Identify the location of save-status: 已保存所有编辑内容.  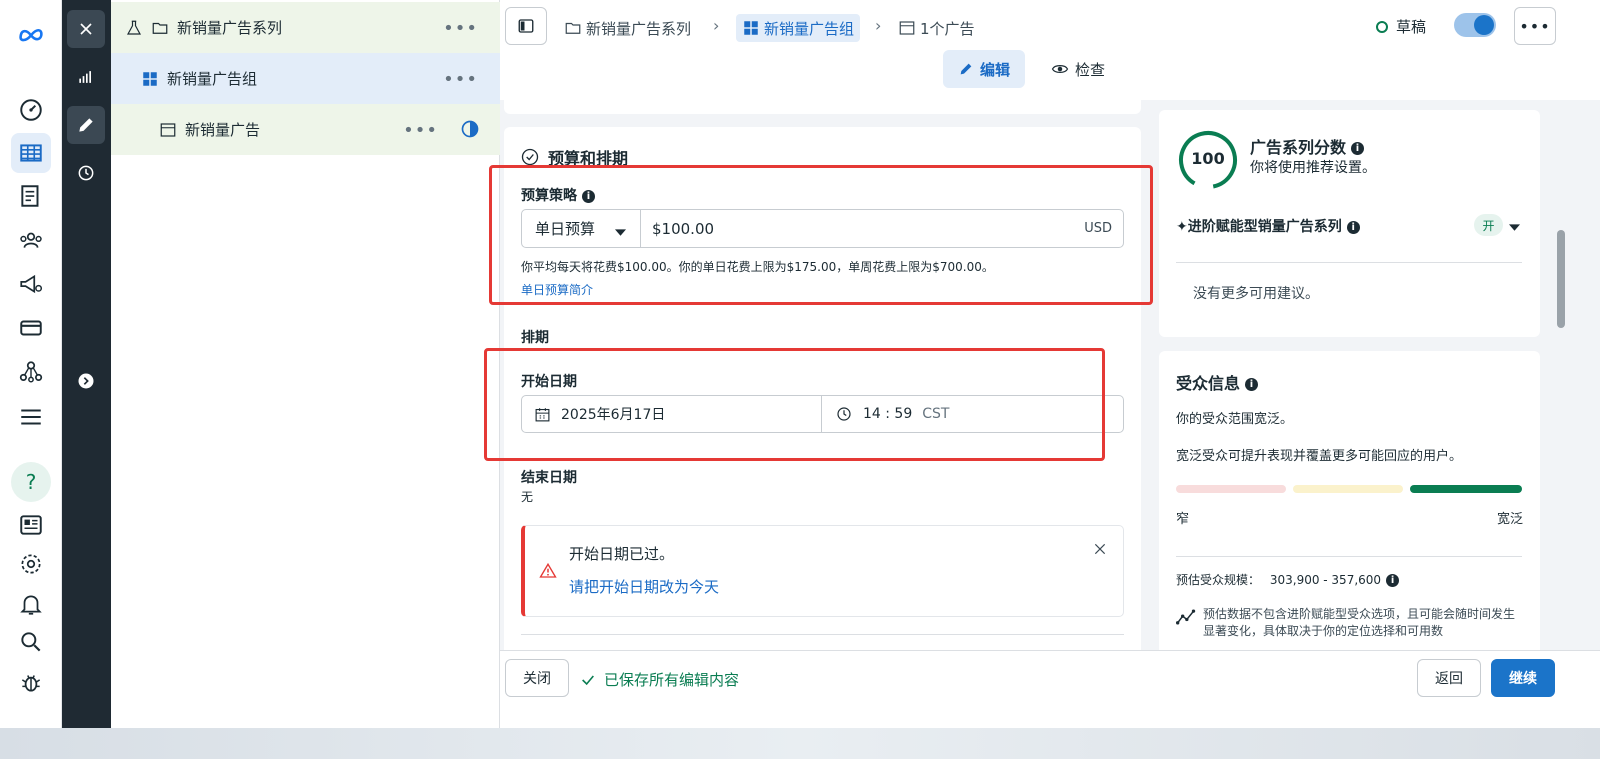
(659, 679).